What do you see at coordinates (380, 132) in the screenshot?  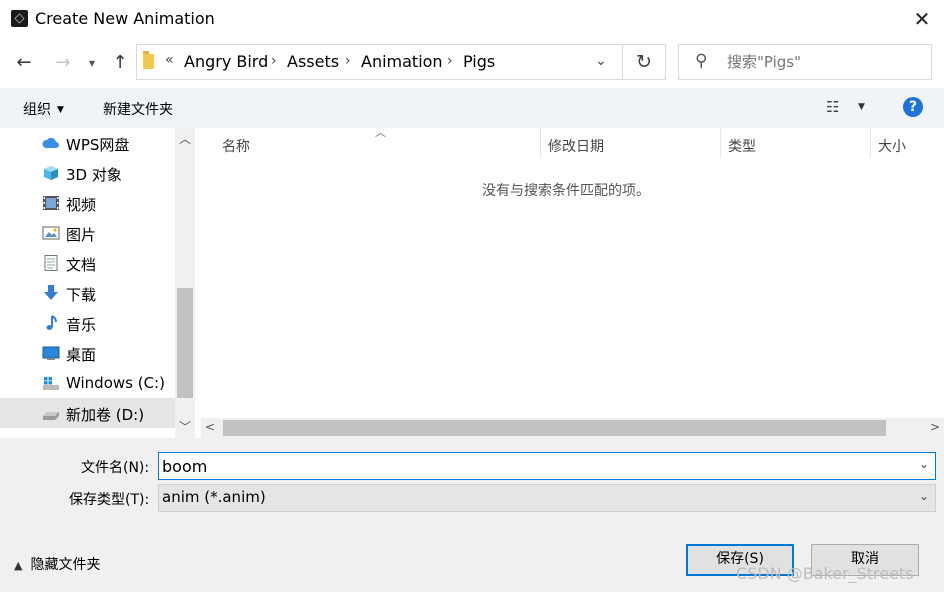 I see `sort-ascending-icon: ︿` at bounding box center [380, 132].